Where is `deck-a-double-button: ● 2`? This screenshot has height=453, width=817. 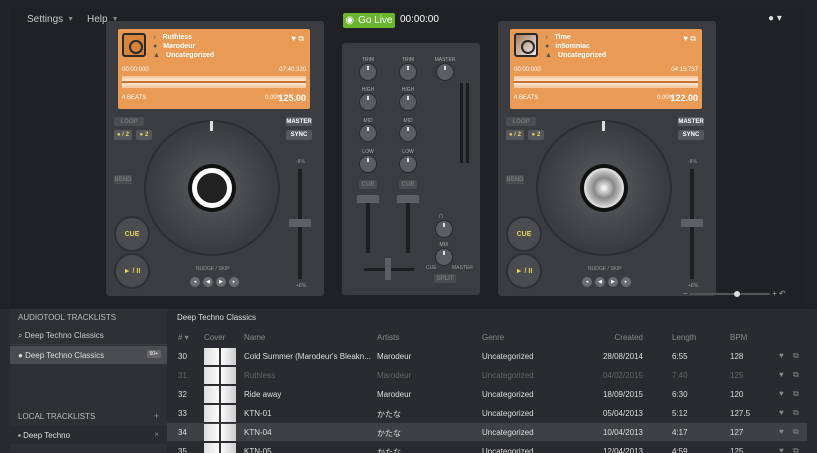
deck-a-double-button: ● 2 is located at coordinates (144, 135).